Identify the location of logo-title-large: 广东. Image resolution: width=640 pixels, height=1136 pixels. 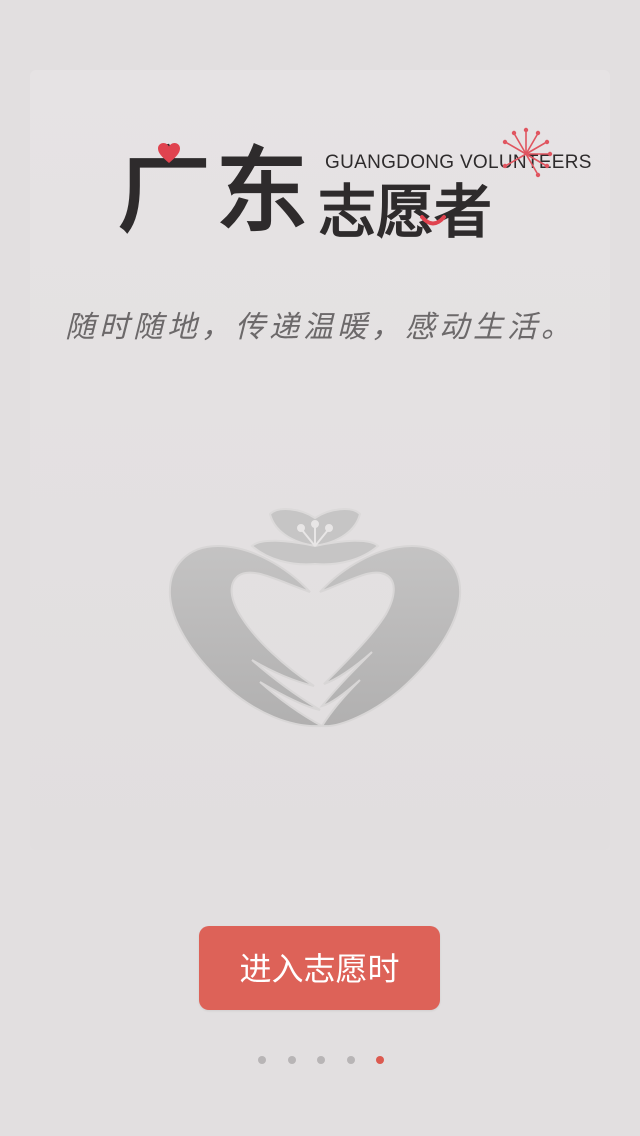
(216, 191).